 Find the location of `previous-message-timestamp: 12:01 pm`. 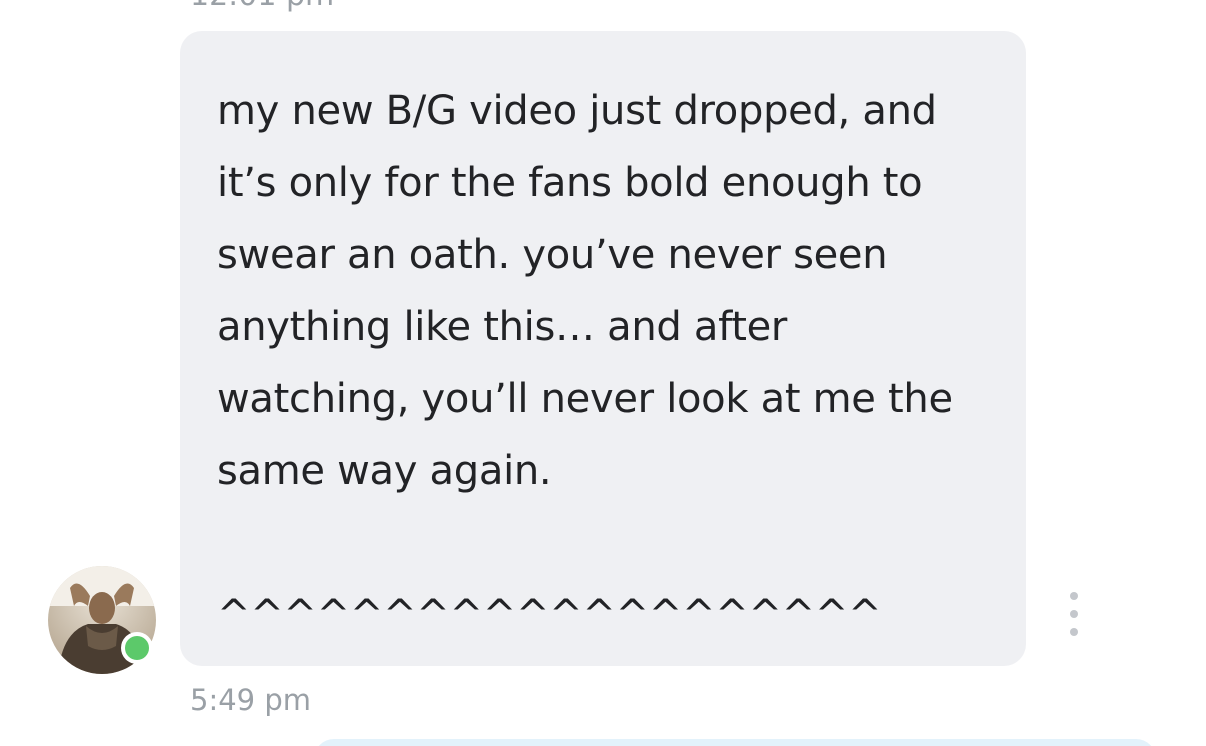

previous-message-timestamp: 12:01 pm is located at coordinates (262, 6).